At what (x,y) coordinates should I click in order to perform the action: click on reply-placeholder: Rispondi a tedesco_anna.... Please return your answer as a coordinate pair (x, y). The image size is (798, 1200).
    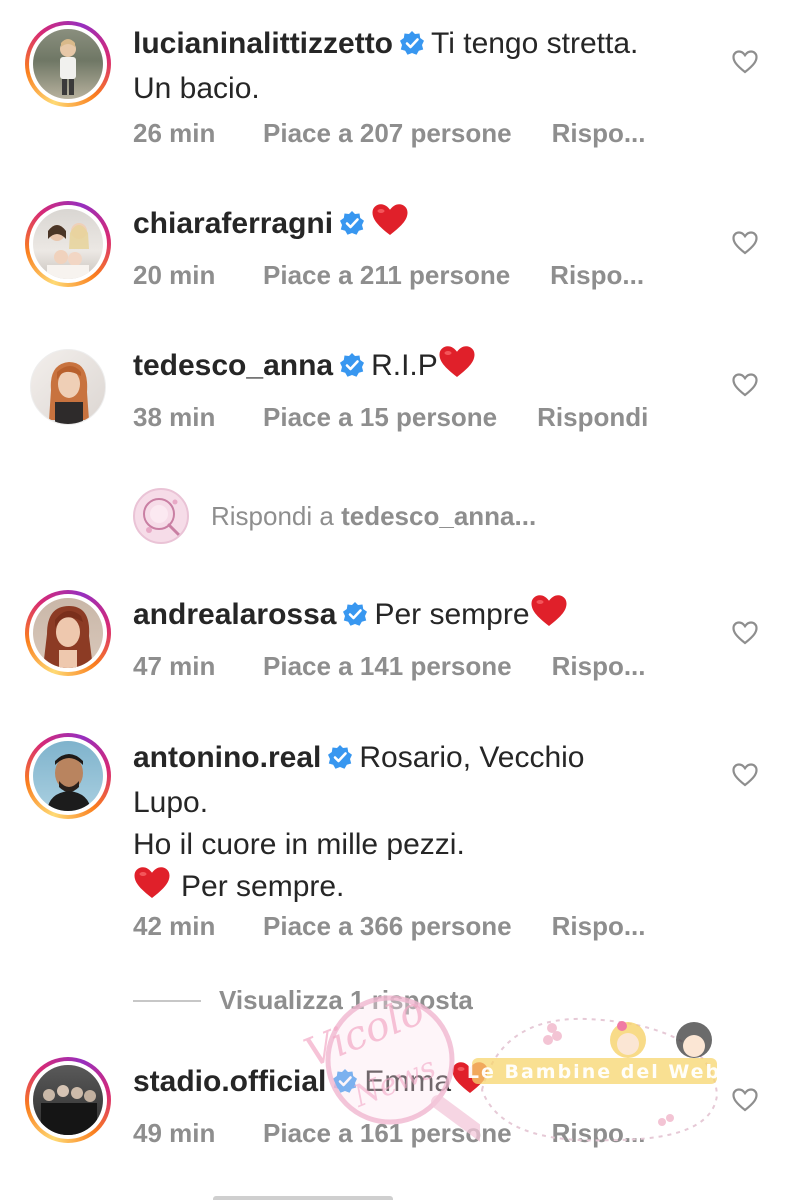
    Looking at the image, I should click on (373, 516).